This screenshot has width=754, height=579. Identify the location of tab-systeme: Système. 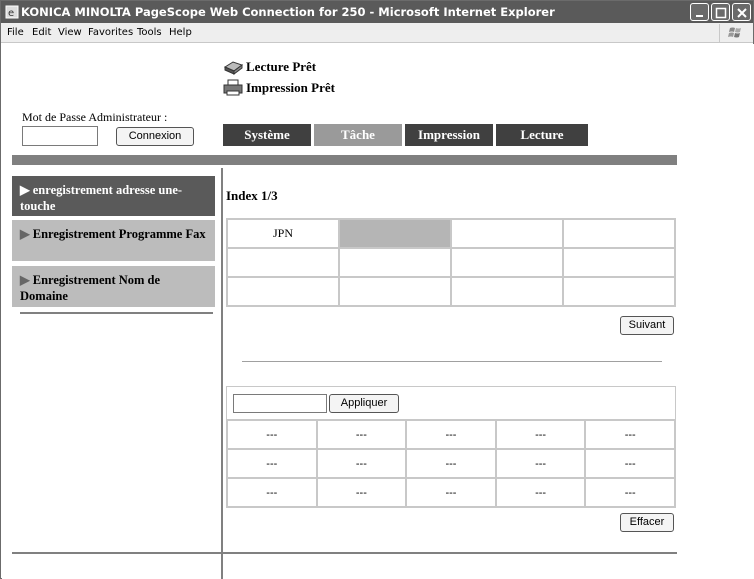
(267, 135).